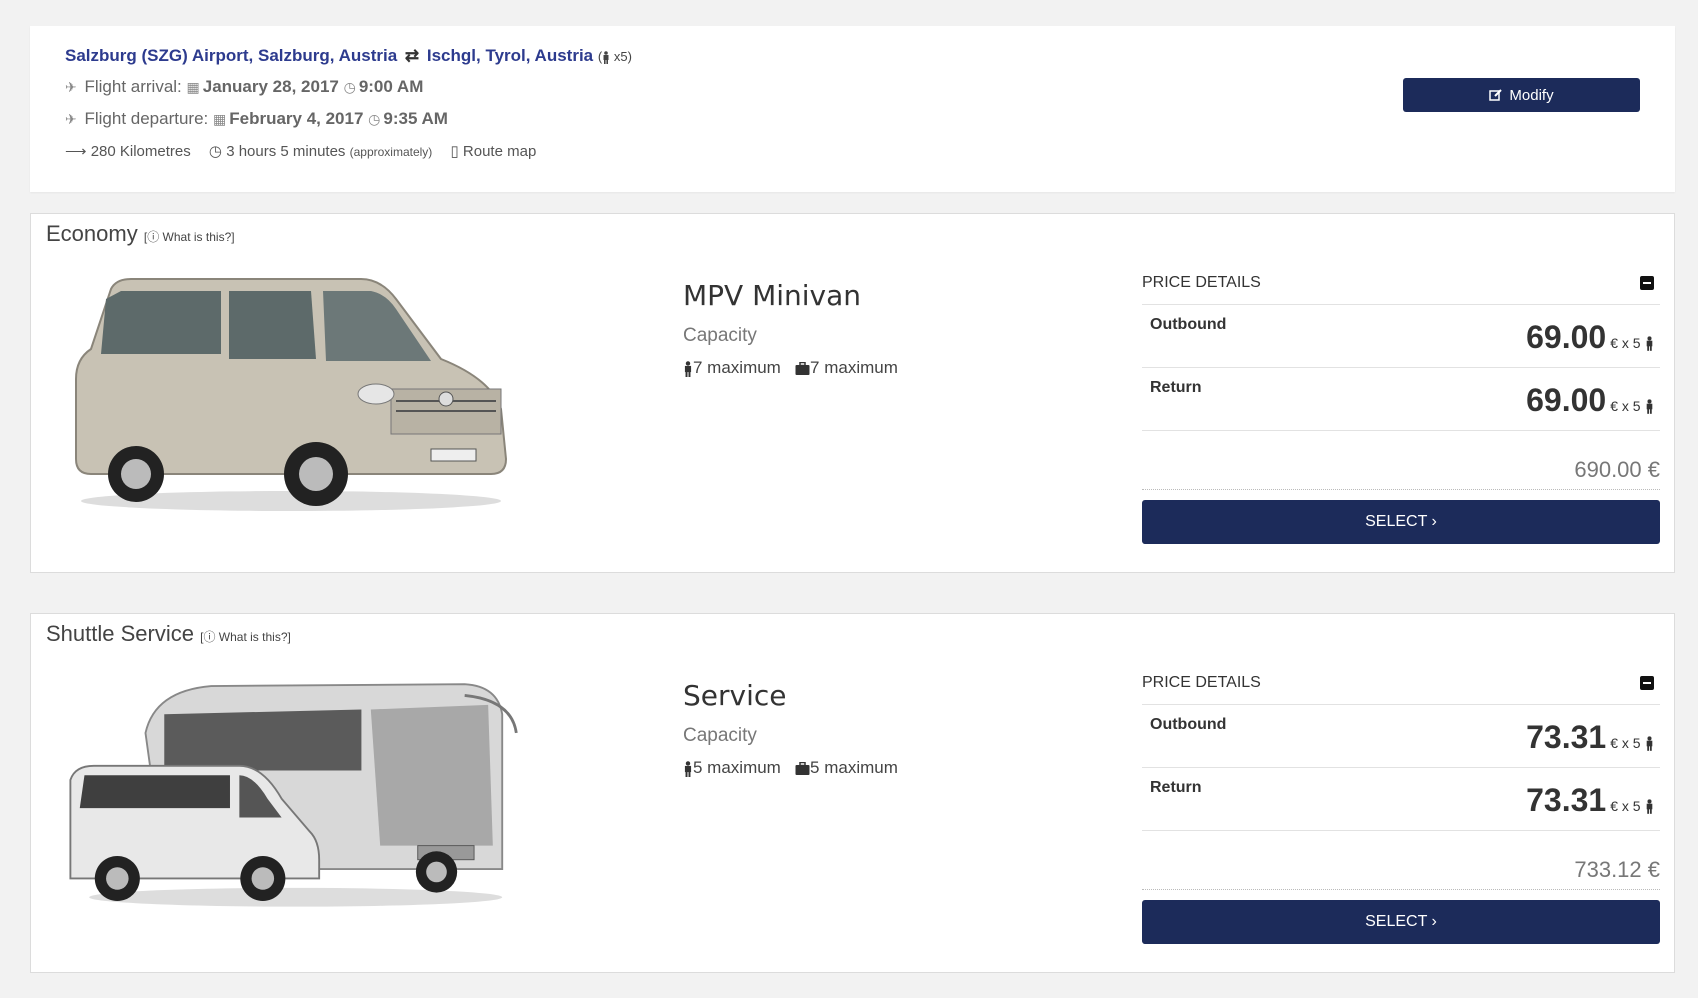 The width and height of the screenshot is (1698, 998). I want to click on category-label: Economy, so click(92, 233).